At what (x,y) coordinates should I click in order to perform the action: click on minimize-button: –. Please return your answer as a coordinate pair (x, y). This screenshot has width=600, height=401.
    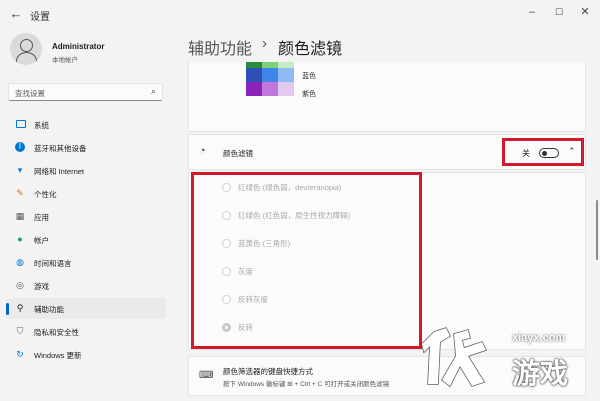
    Looking at the image, I should click on (532, 12).